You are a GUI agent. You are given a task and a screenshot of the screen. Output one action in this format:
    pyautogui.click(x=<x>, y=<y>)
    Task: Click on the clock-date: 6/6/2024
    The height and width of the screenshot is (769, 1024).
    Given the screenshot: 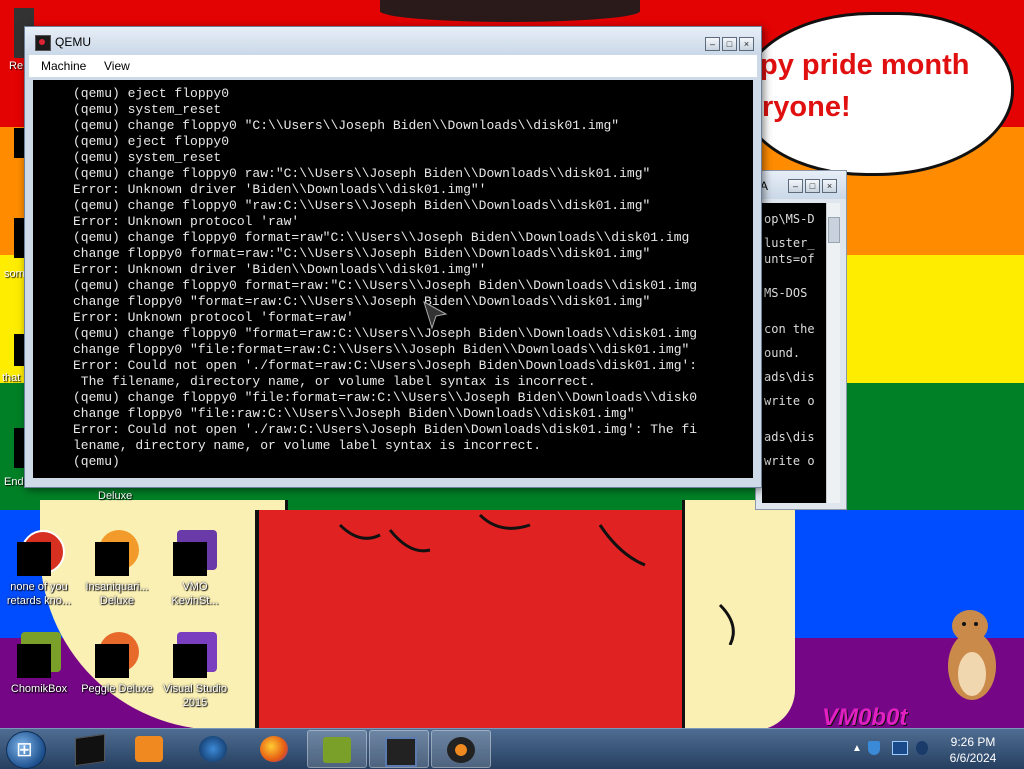 What is the action you would take?
    pyautogui.click(x=973, y=758)
    